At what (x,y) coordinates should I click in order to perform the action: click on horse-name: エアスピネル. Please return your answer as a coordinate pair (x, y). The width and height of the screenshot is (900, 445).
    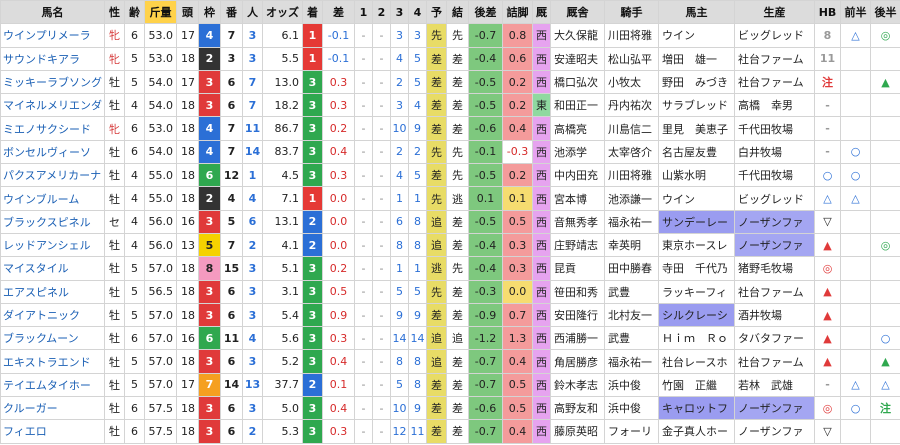
    Looking at the image, I should click on (52, 291).